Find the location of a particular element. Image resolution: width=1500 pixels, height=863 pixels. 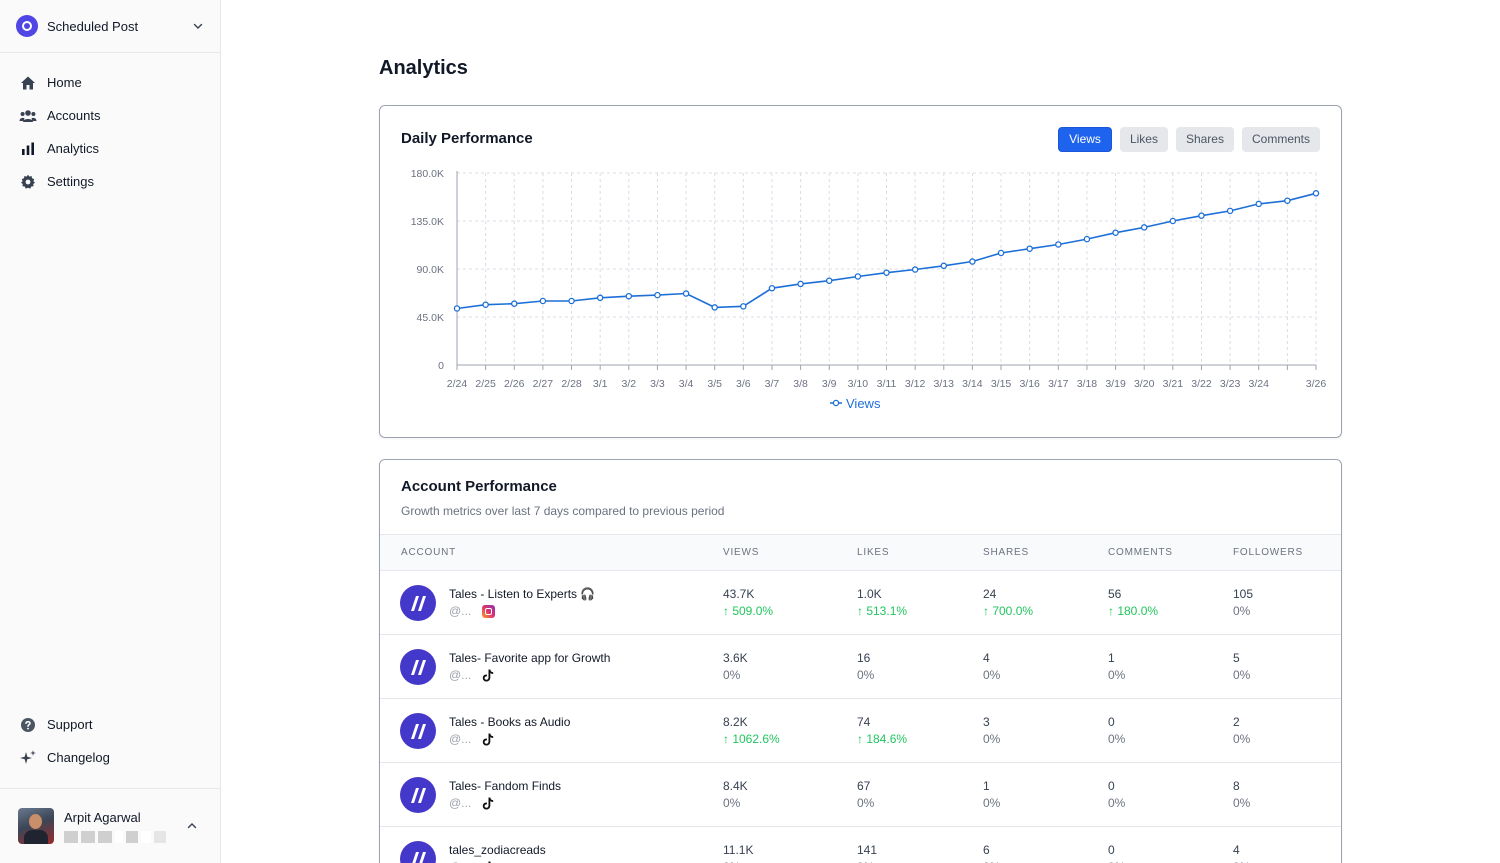

x-tick-label: 3/12 is located at coordinates (915, 384).